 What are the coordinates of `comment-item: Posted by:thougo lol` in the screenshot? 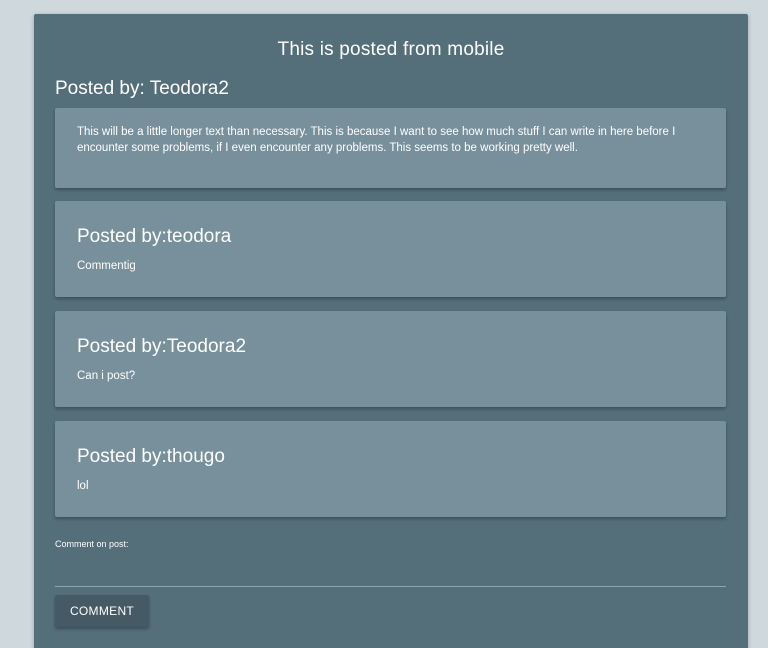 It's located at (390, 469).